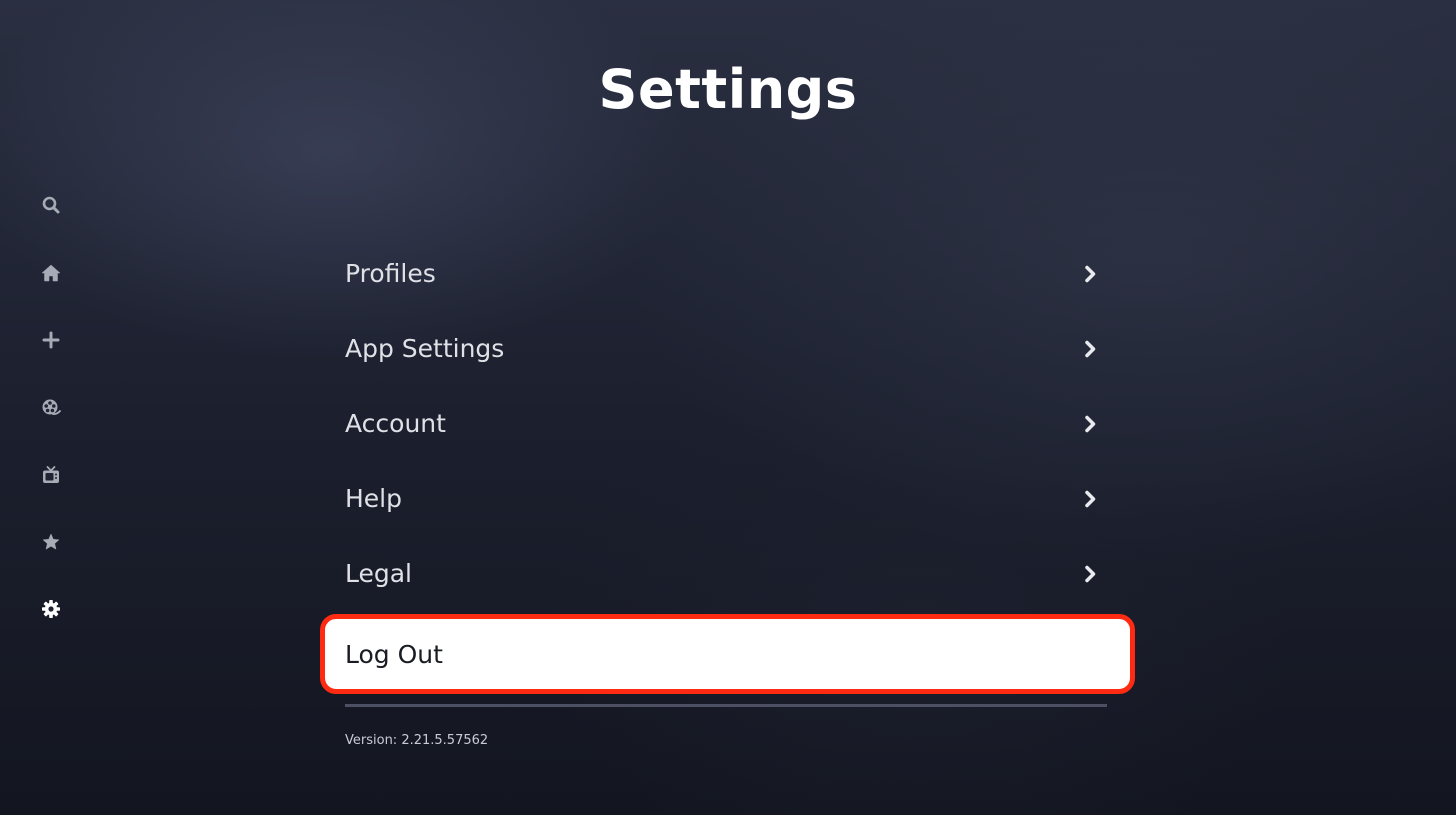 Image resolution: width=1456 pixels, height=815 pixels. I want to click on sidebar-item-watchlist, so click(51, 340).